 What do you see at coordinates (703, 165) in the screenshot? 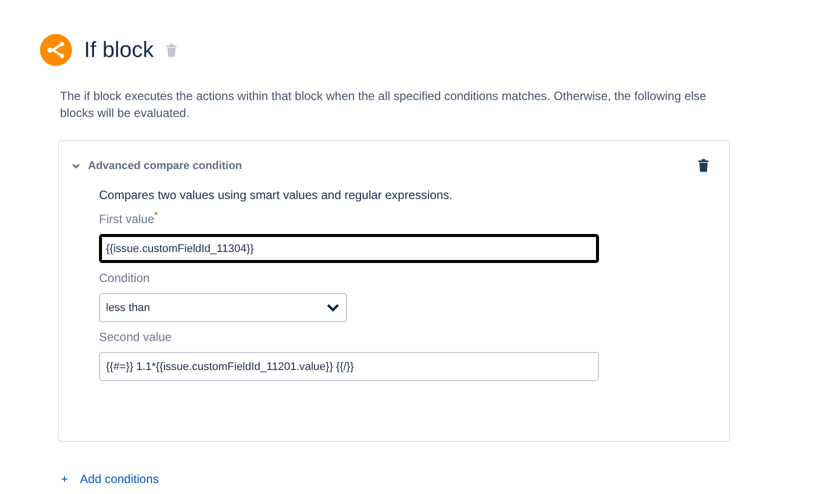
I see `delete-icon` at bounding box center [703, 165].